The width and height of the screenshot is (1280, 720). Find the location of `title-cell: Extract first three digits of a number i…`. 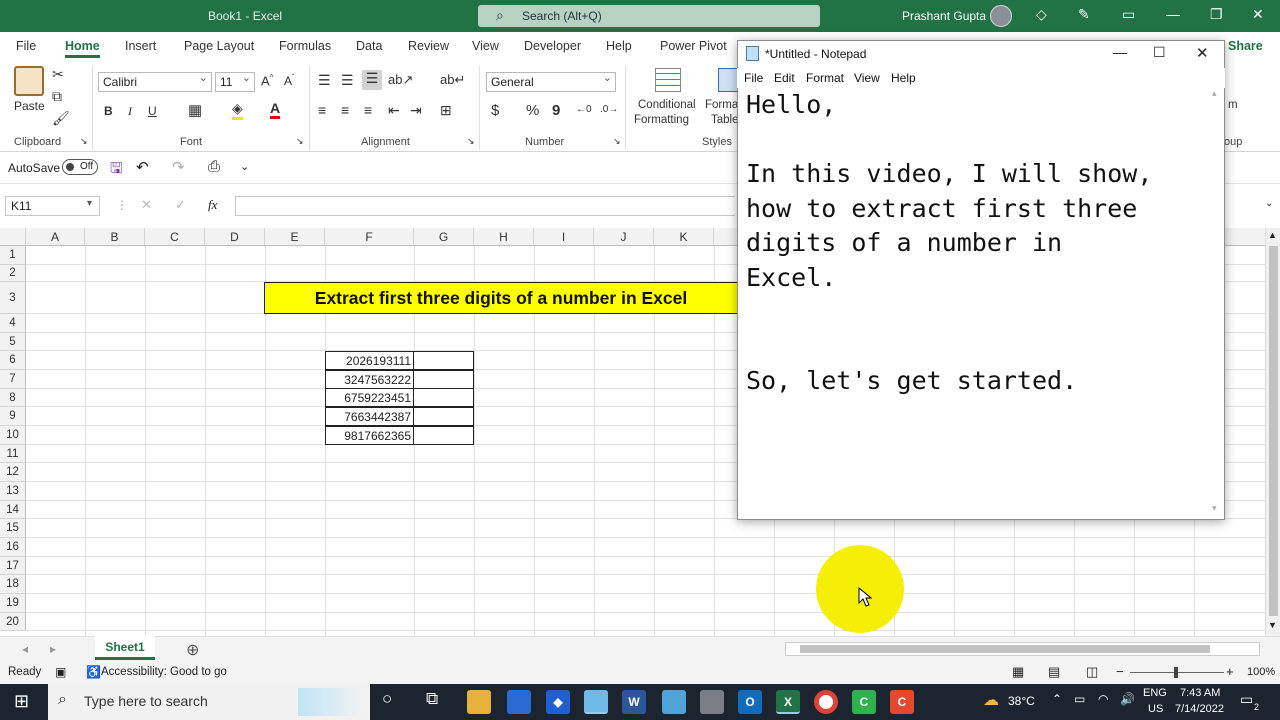

title-cell: Extract first three digits of a number i… is located at coordinates (501, 298).